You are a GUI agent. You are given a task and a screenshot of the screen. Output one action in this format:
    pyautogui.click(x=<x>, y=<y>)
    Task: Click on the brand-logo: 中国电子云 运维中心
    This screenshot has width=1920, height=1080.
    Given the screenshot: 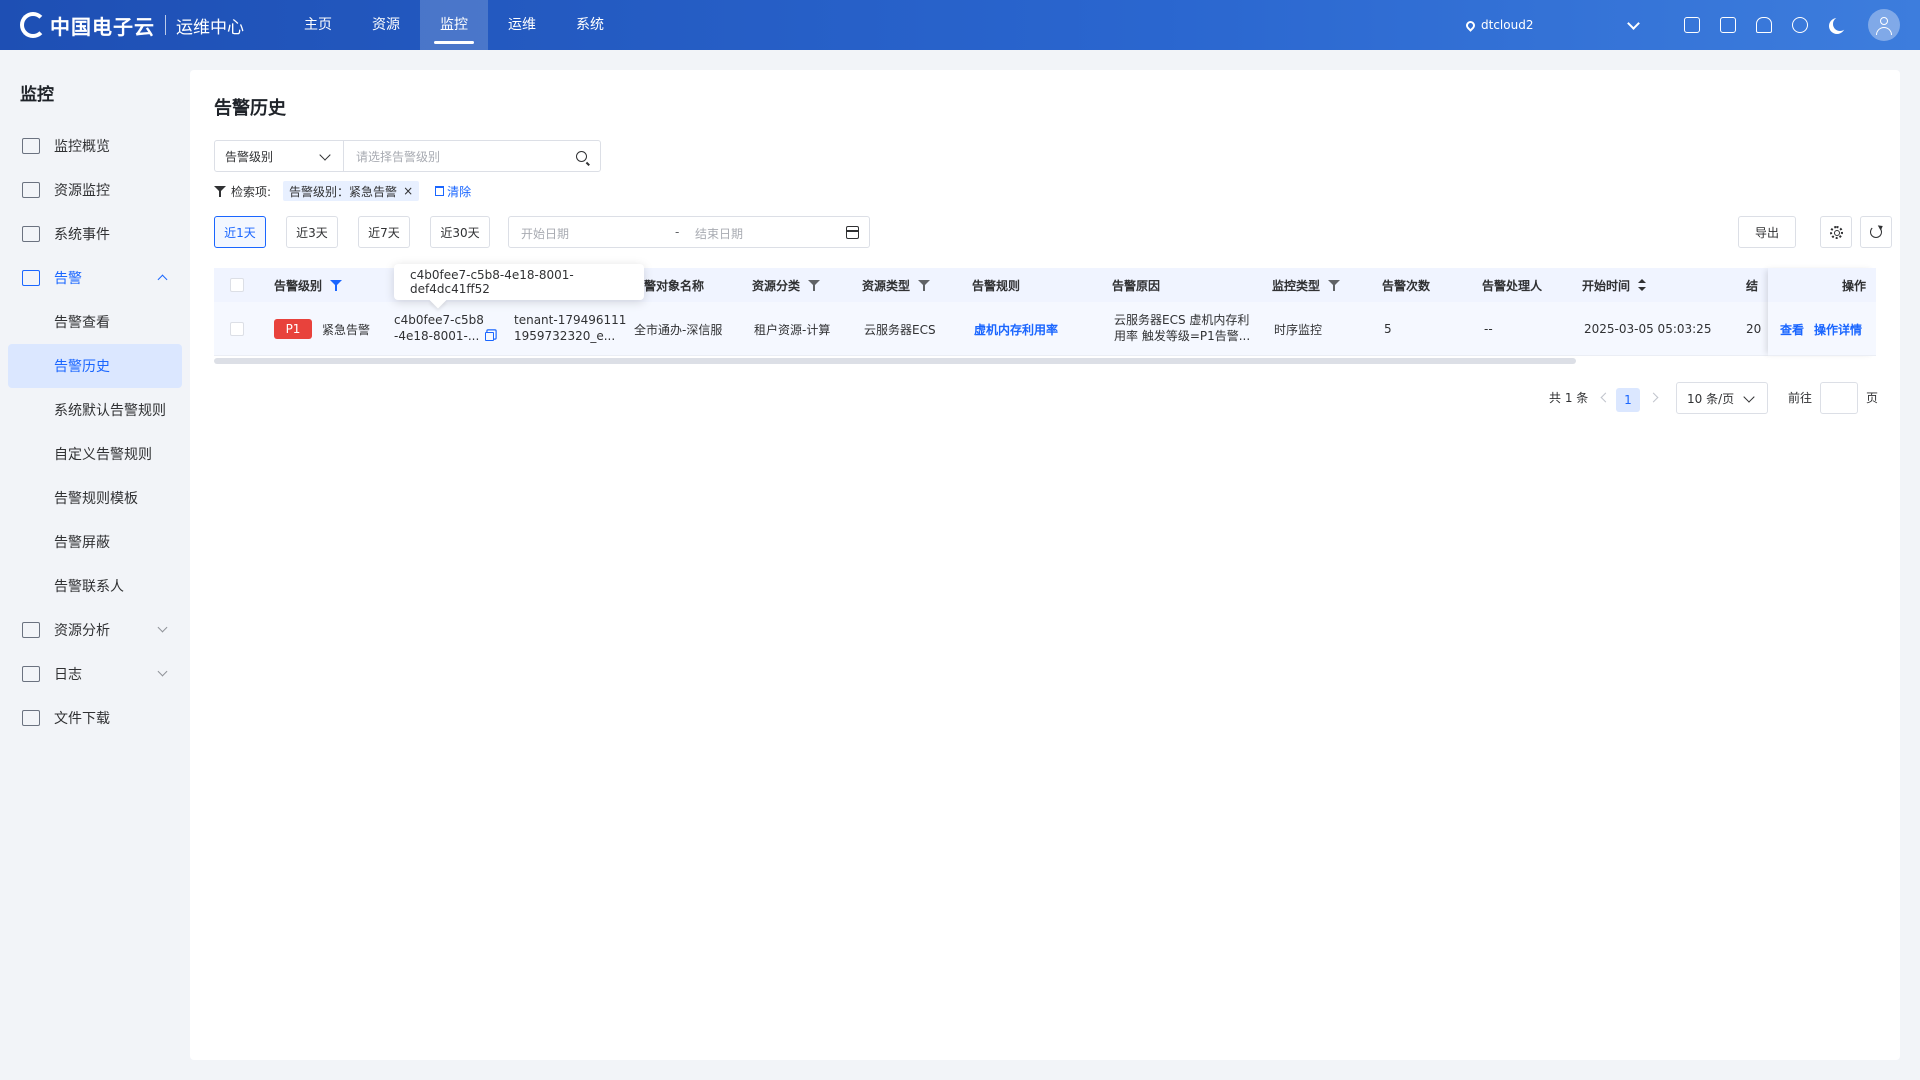 What is the action you would take?
    pyautogui.click(x=122, y=25)
    